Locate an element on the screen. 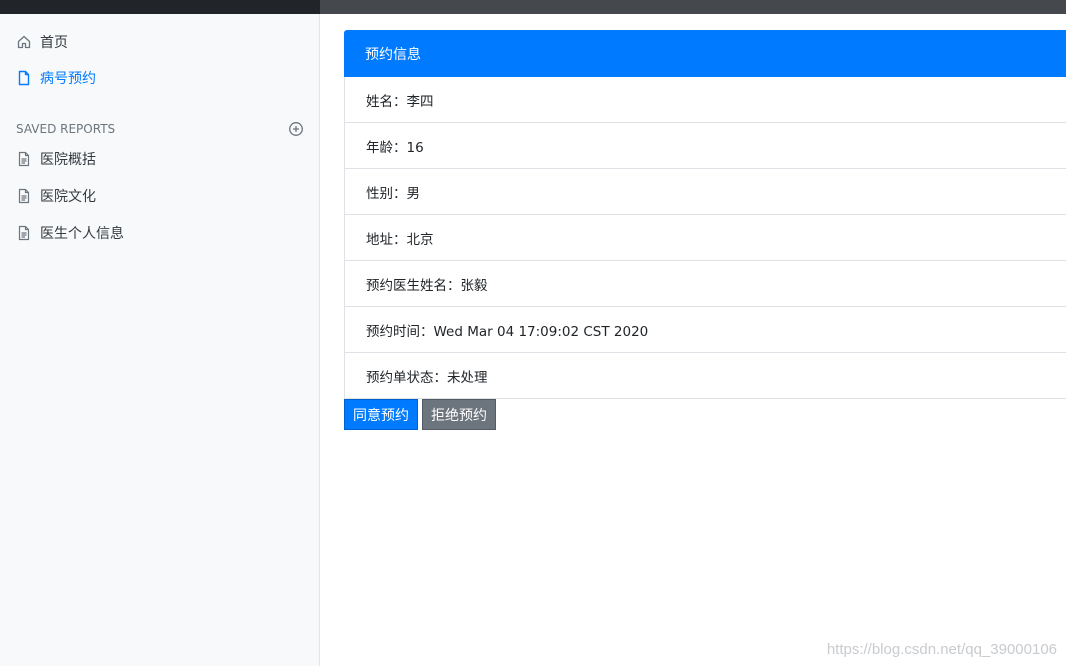  top-navbar is located at coordinates (160, 7).